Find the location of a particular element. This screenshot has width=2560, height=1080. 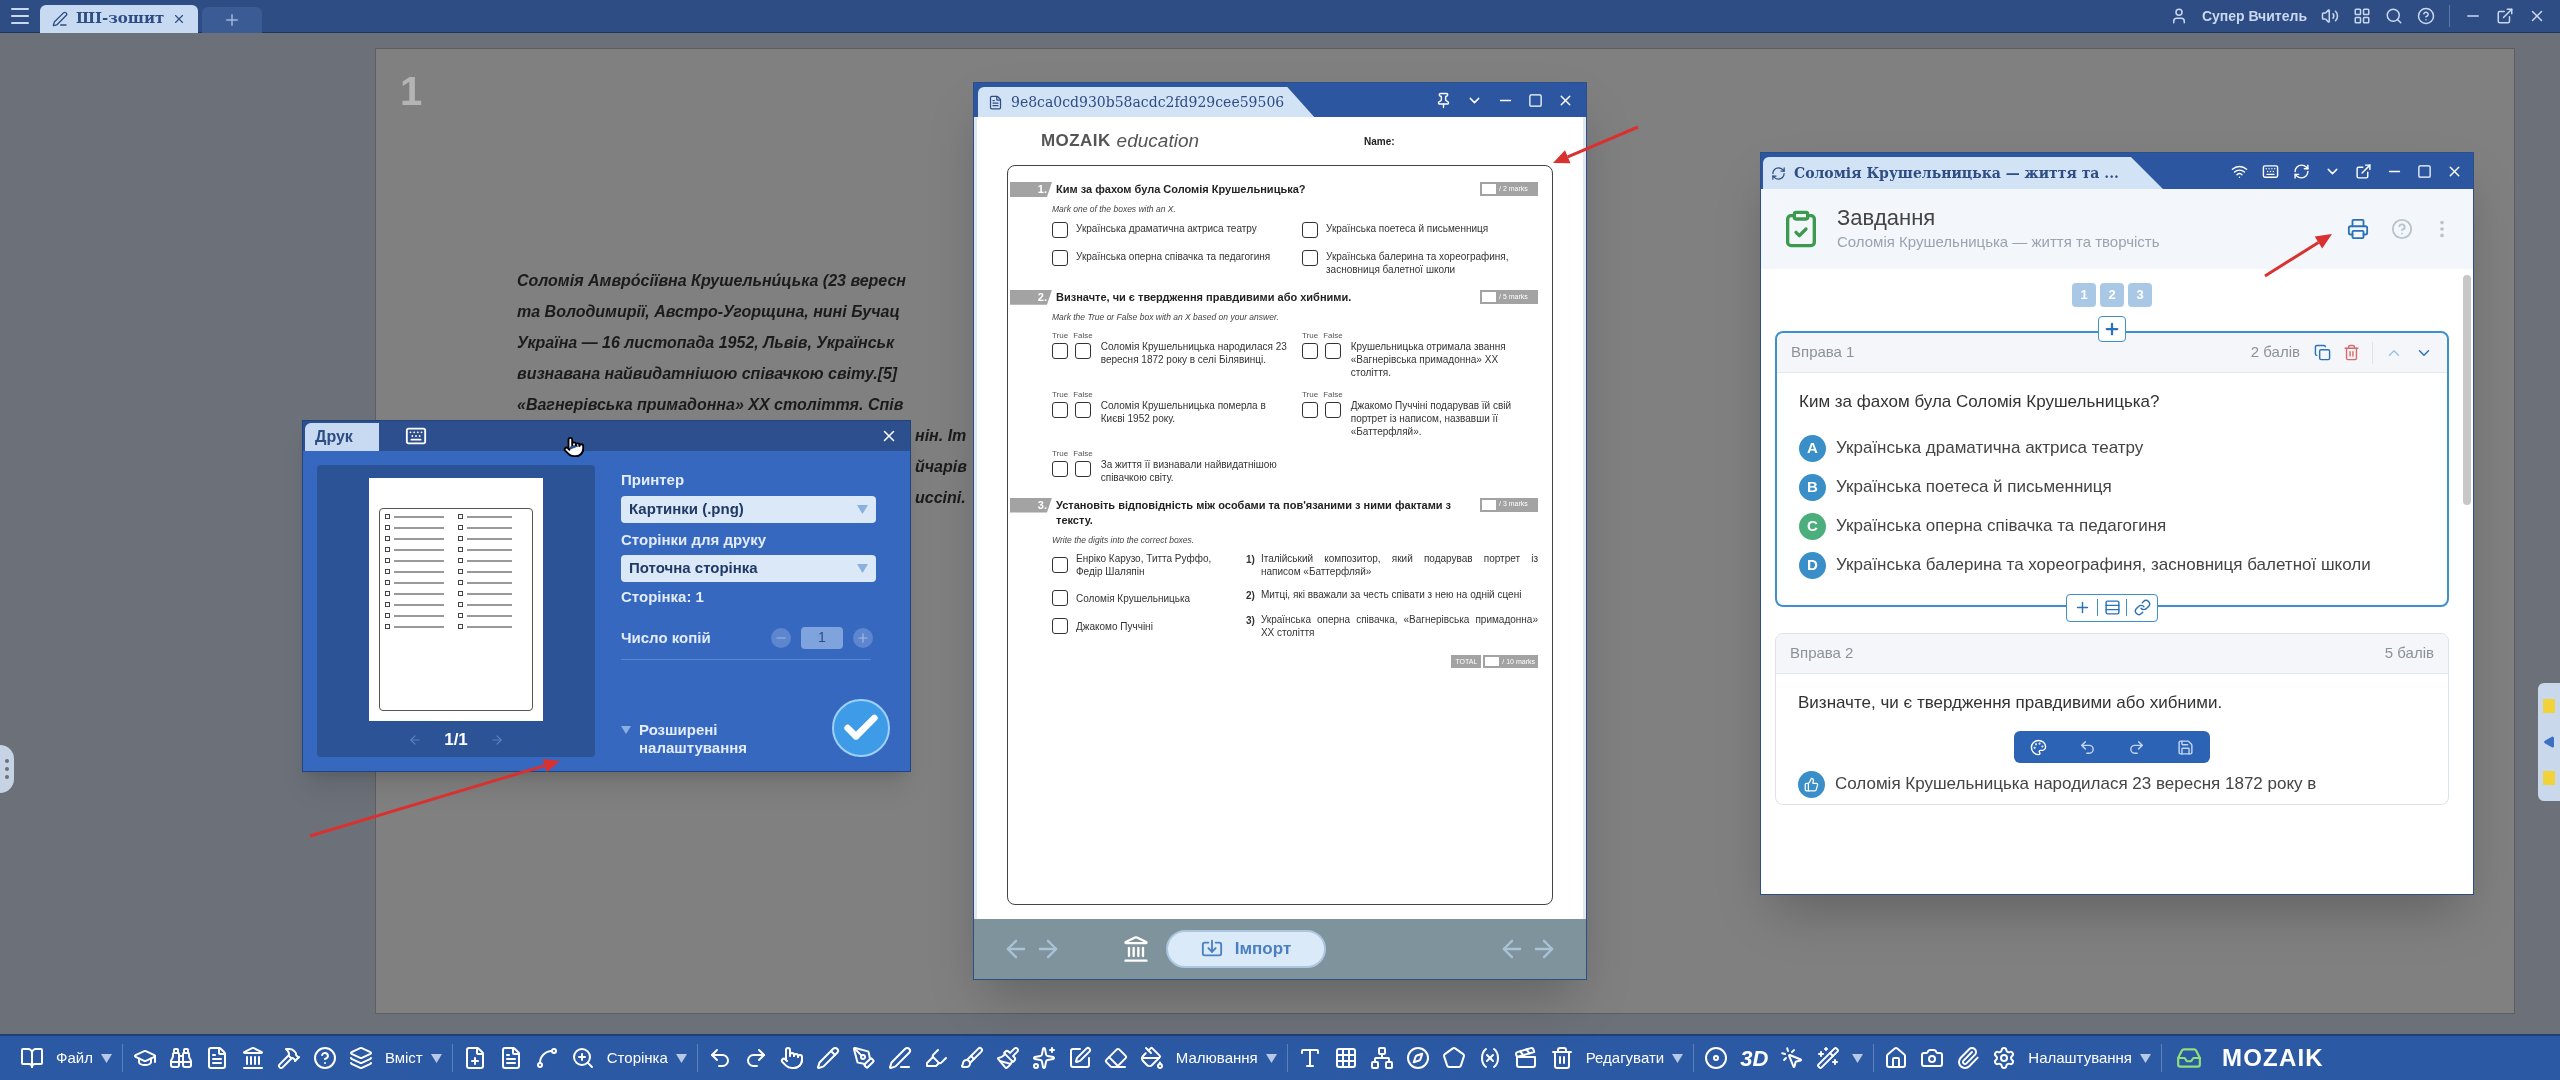

exercise-card: Вправа 2 5 балів Визначте, чи є твердження правдивими або хибними. Соломія Крушельницька народилася 23 вересня 1872 року в is located at coordinates (2112, 718).